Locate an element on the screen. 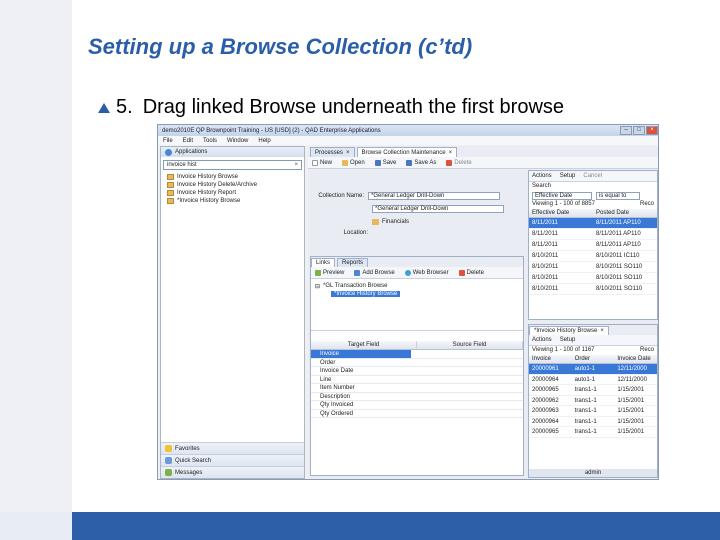  tree-root-label: *GL Transaction Browse is located at coordinates (355, 286).